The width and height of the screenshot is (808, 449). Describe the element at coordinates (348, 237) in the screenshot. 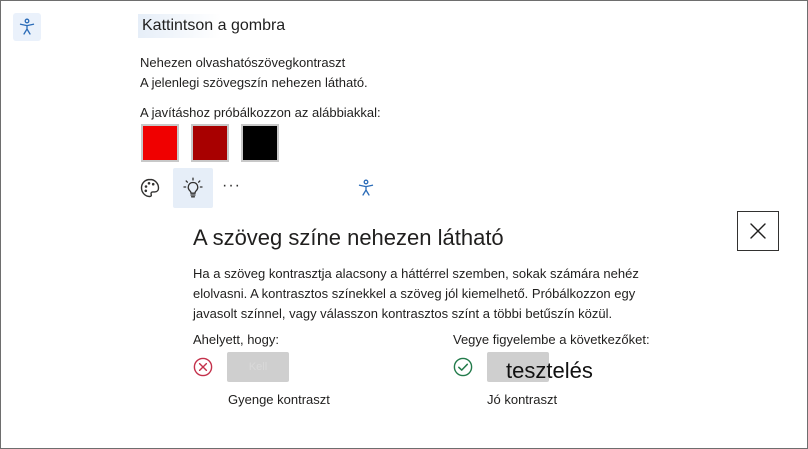

I see `panel-heading: A szöveg színe nehezen látható` at that location.